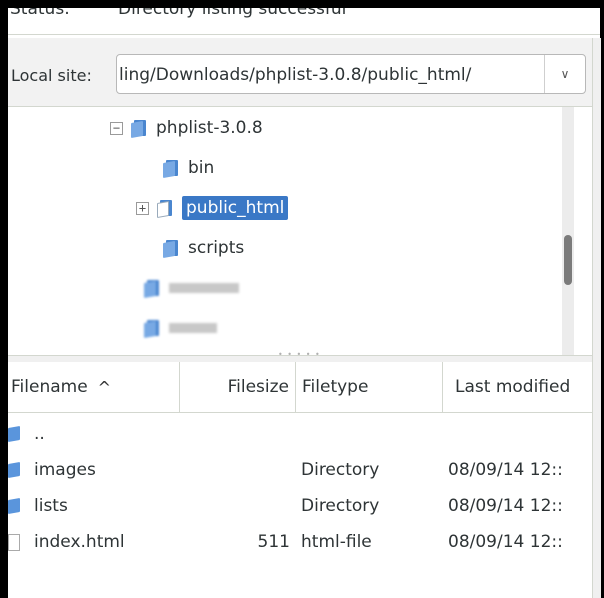 This screenshot has height=598, width=604. What do you see at coordinates (94, 434) in the screenshot?
I see `filename-cell: ..` at bounding box center [94, 434].